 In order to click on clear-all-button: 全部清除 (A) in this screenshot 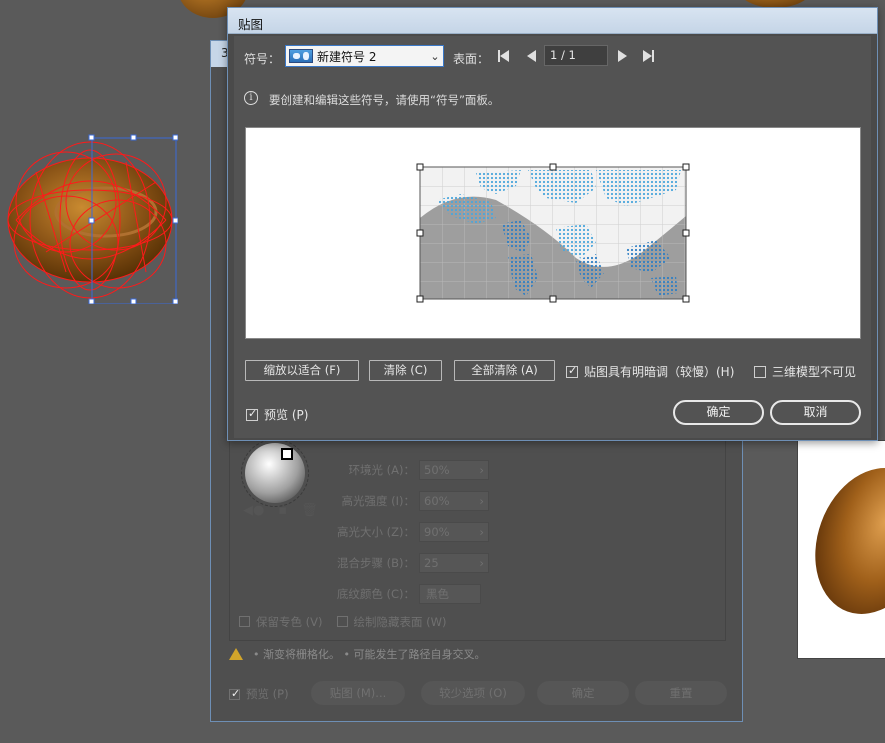, I will do `click(504, 370)`.